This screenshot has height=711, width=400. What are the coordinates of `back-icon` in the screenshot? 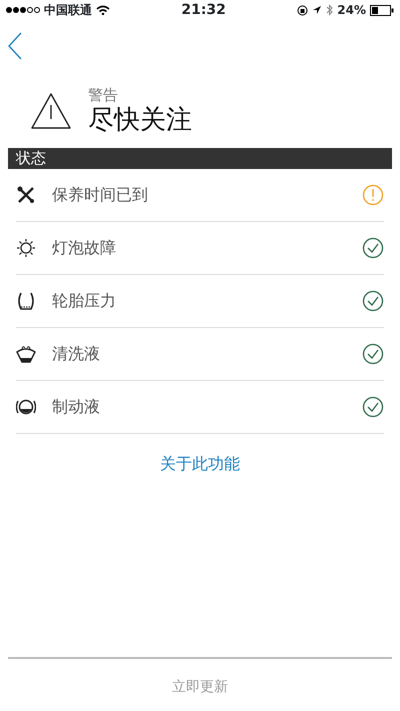 It's located at (15, 46).